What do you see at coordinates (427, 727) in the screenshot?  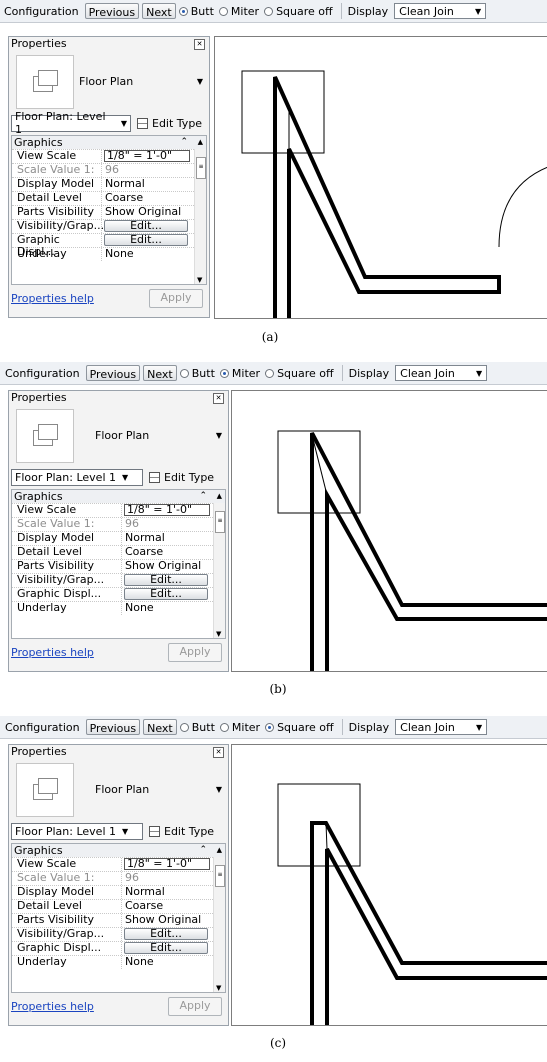 I see `display-value: Clean Join` at bounding box center [427, 727].